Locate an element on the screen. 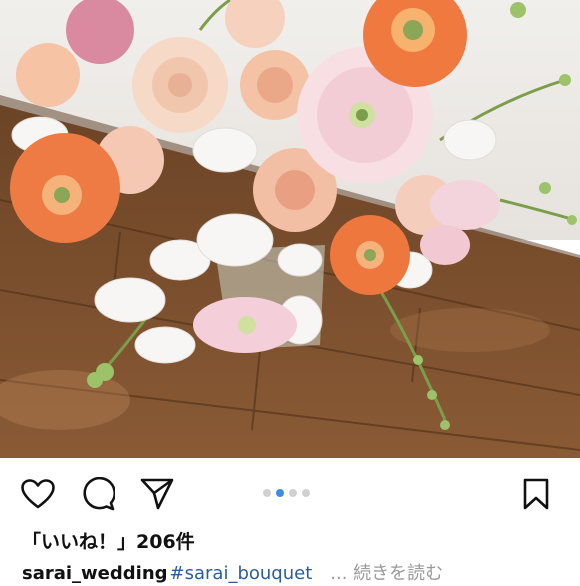 The image size is (580, 586). share-button is located at coordinates (157, 494).